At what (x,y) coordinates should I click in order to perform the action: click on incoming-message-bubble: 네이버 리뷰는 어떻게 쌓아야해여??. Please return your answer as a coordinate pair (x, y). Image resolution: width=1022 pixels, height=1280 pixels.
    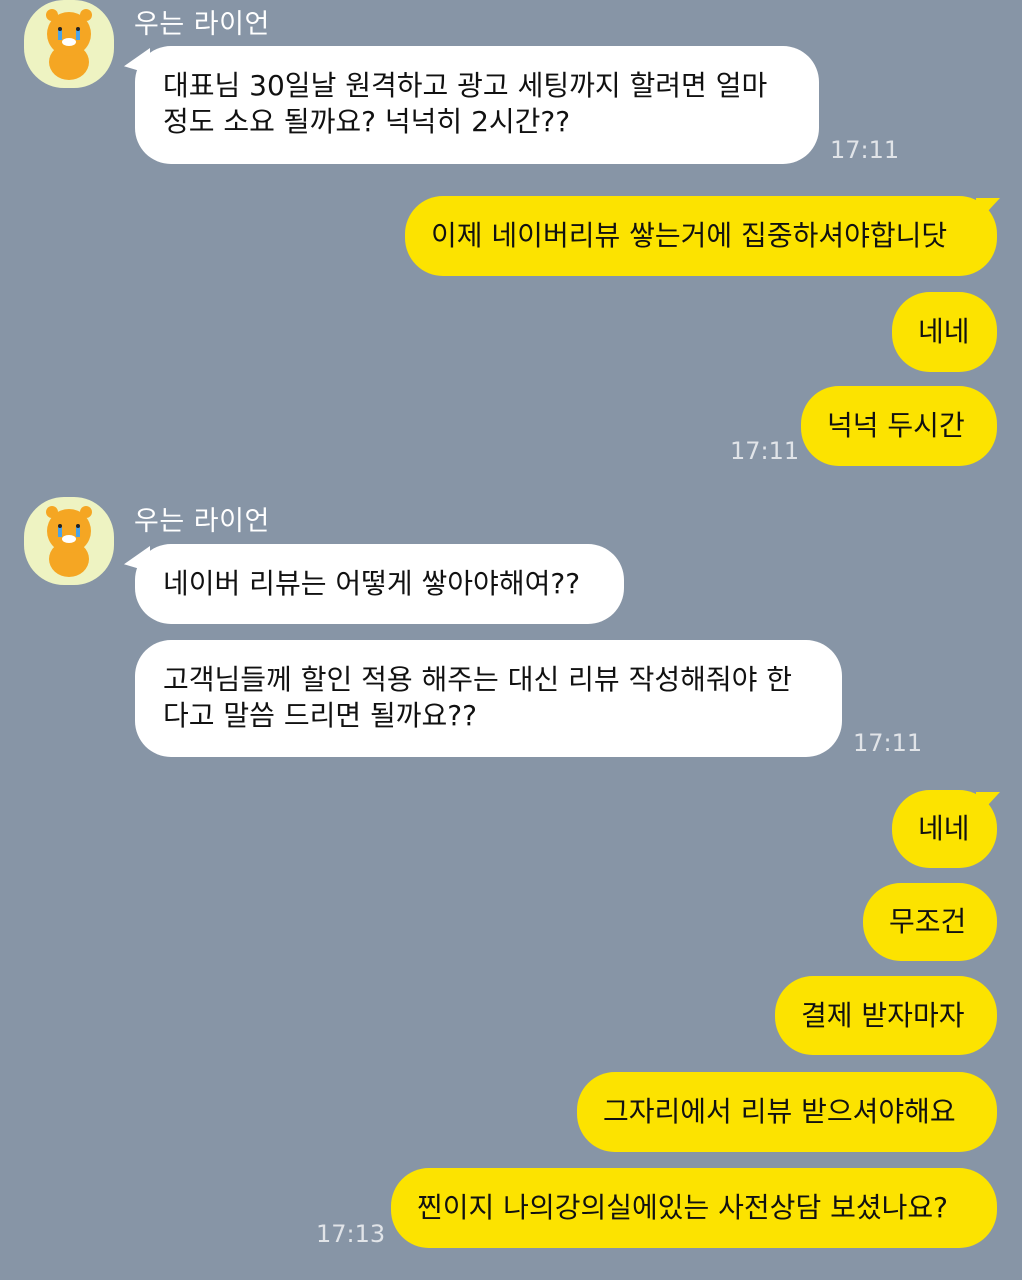
    Looking at the image, I should click on (379, 584).